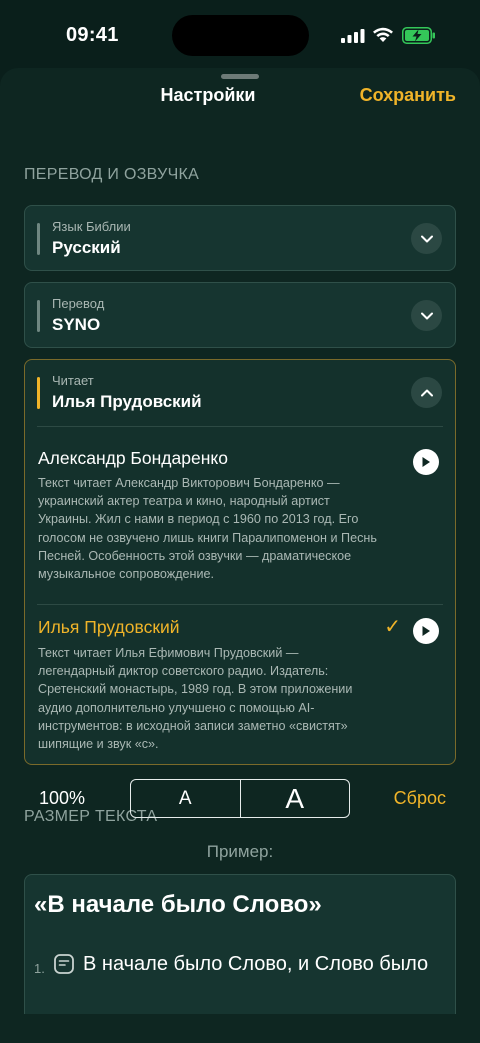  What do you see at coordinates (426, 392) in the screenshot?
I see `chevron-up-icon` at bounding box center [426, 392].